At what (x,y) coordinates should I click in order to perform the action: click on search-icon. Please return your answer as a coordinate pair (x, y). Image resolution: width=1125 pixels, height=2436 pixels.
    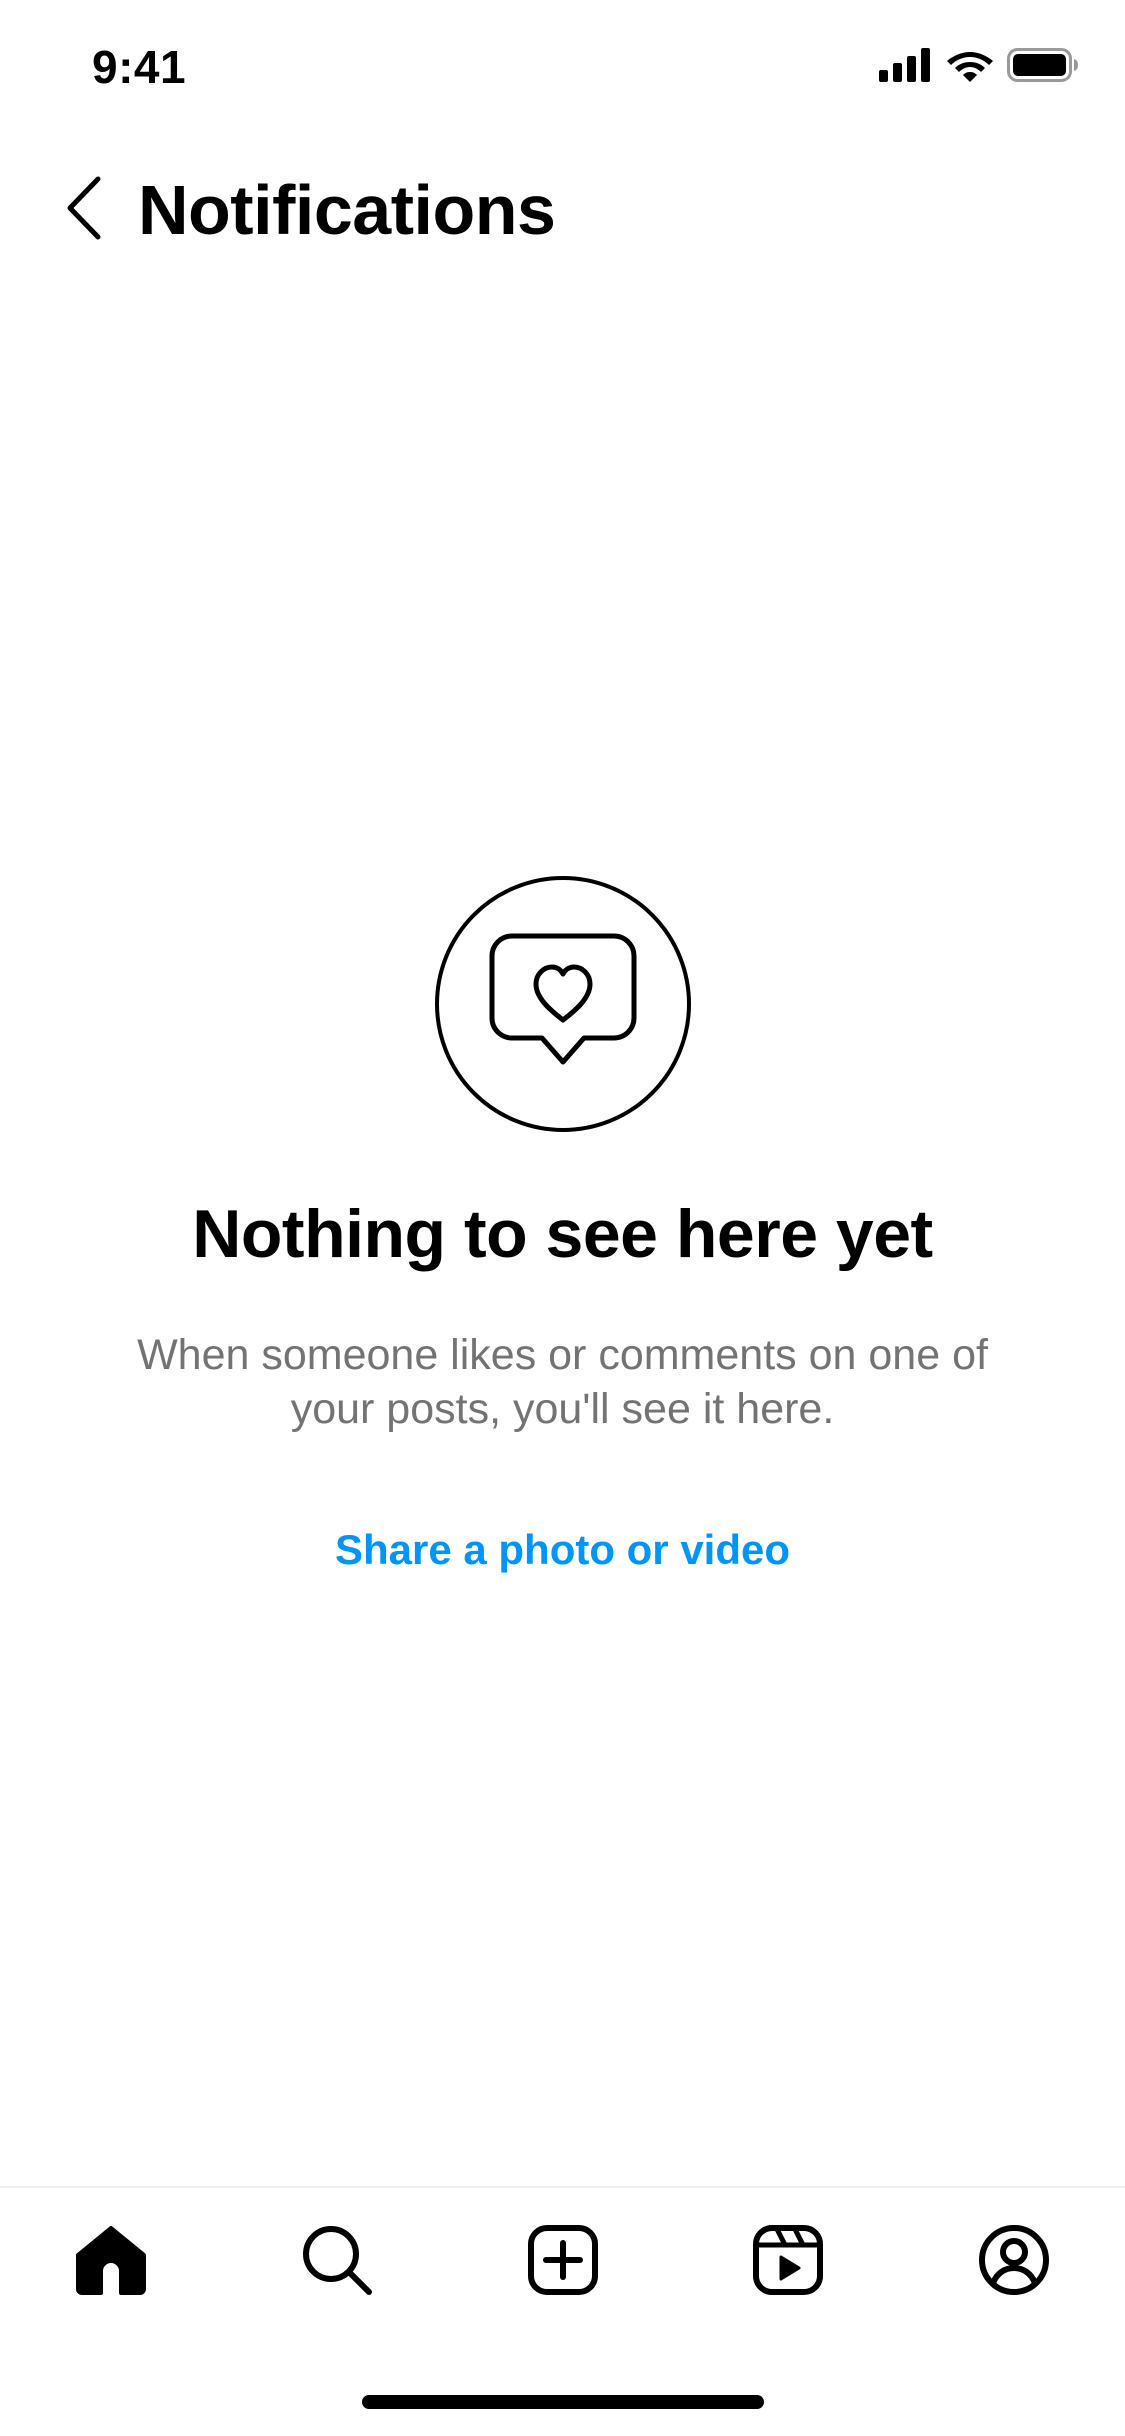
    Looking at the image, I should click on (337, 2262).